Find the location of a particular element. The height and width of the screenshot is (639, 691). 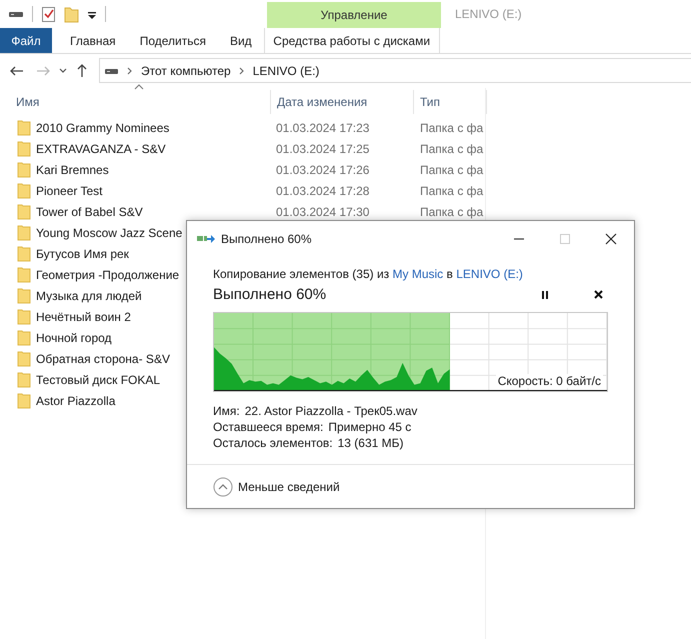

detail-label: Осталось элементов: is located at coordinates (273, 443).